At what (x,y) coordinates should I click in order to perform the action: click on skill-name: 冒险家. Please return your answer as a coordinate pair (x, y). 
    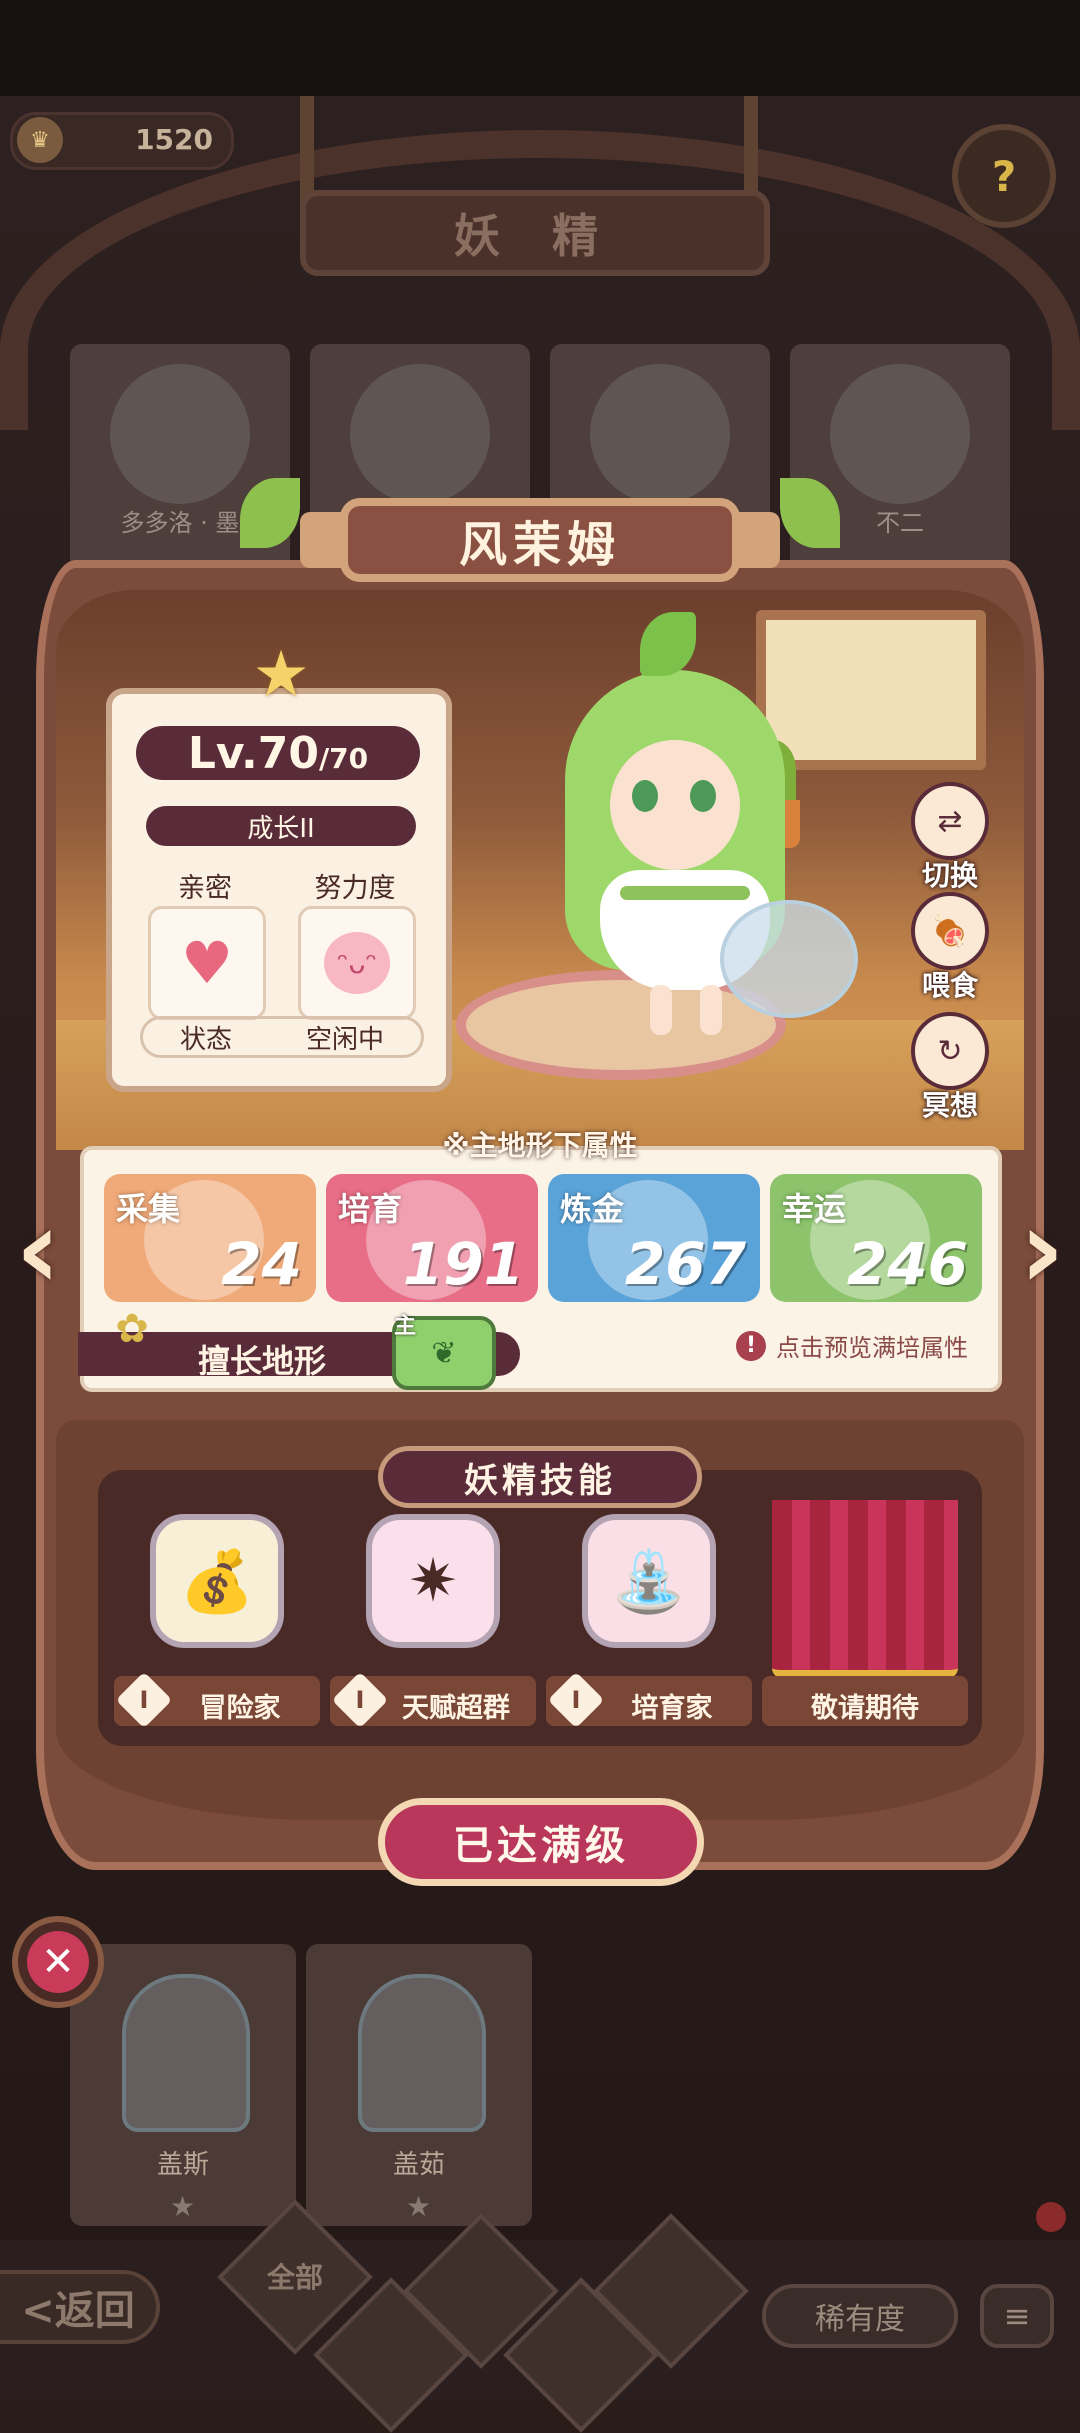
    Looking at the image, I should click on (240, 1708).